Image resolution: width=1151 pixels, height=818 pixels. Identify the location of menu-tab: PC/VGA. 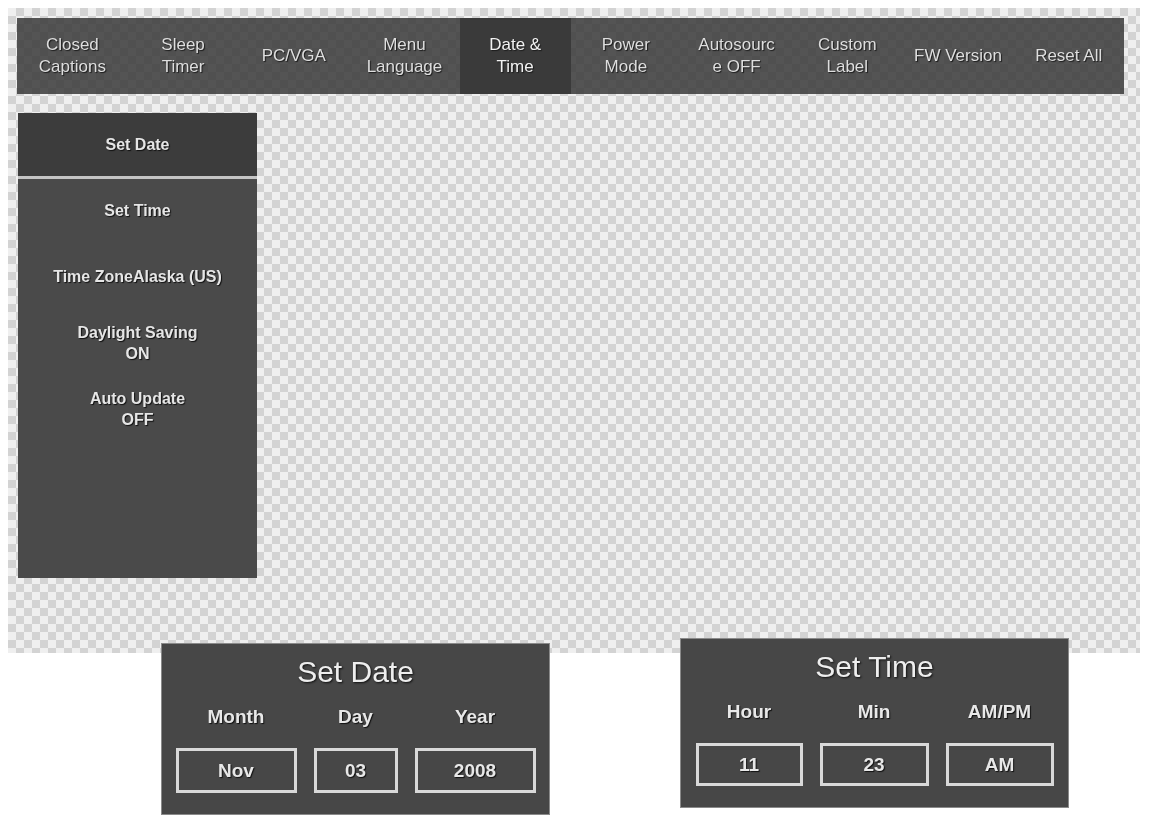
(294, 56).